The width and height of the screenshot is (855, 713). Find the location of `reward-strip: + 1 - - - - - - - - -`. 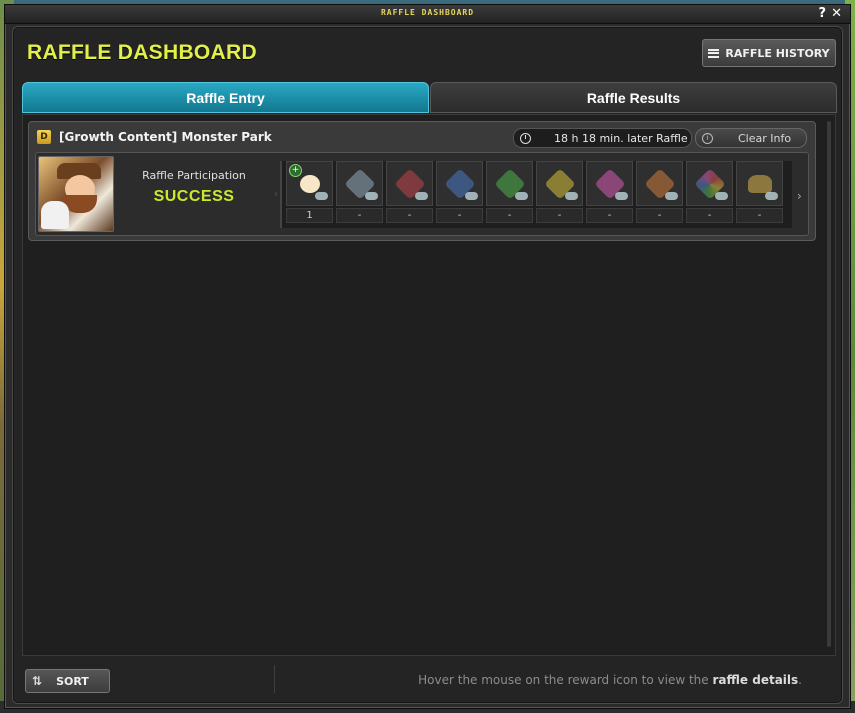

reward-strip: + 1 - - - - - - - - - is located at coordinates (536, 194).